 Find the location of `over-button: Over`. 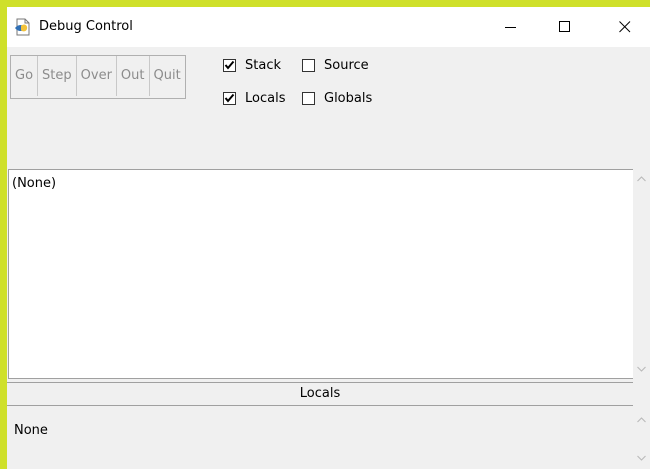

over-button: Over is located at coordinates (97, 76).